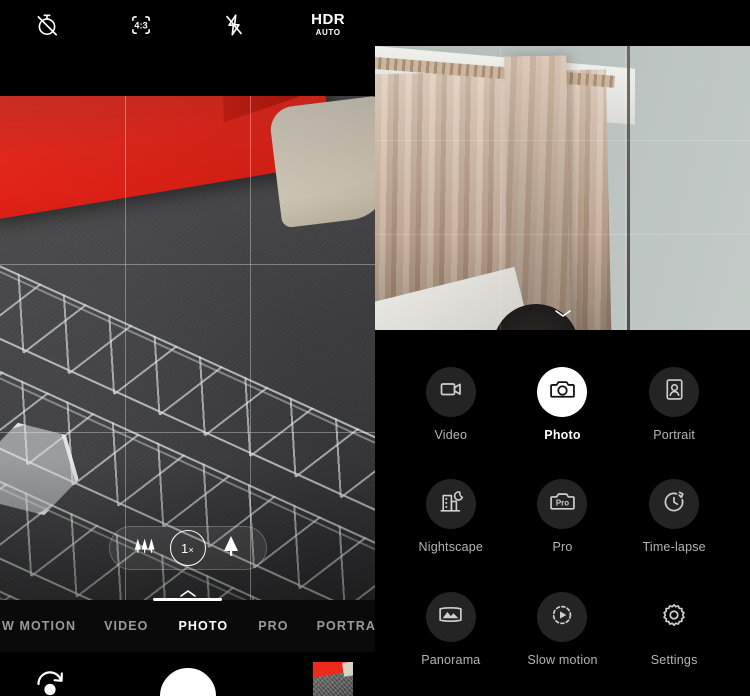 The width and height of the screenshot is (750, 696). What do you see at coordinates (234, 25) in the screenshot?
I see `flash-off-icon` at bounding box center [234, 25].